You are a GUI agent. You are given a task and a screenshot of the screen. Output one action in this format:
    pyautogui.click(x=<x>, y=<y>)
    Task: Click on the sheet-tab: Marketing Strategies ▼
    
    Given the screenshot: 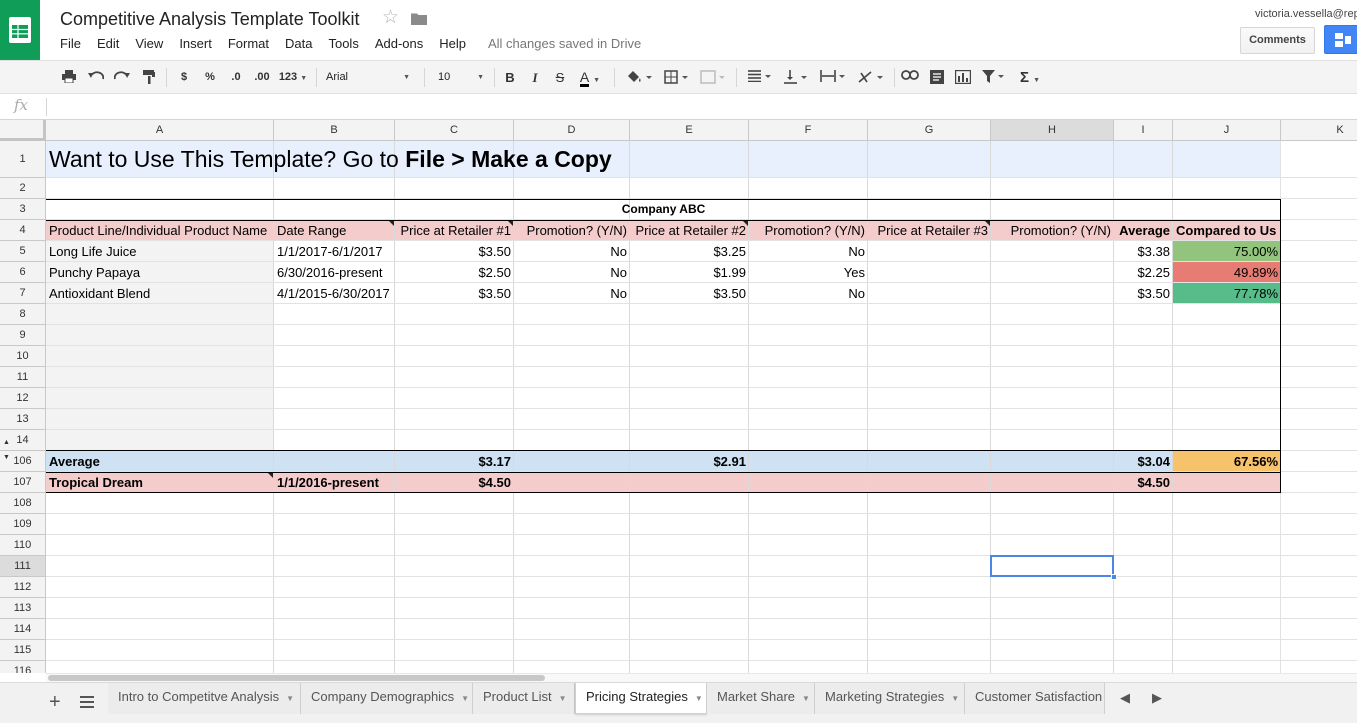 What is the action you would take?
    pyautogui.click(x=890, y=698)
    